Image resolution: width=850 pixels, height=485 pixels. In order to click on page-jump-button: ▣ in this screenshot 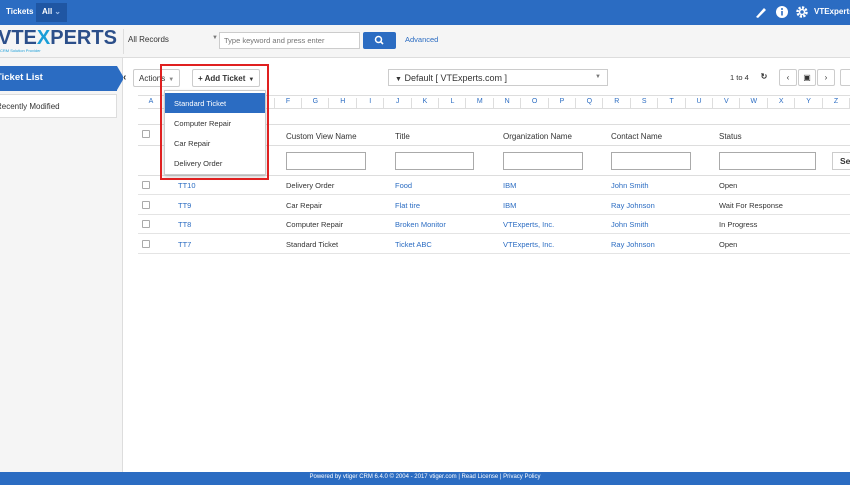, I will do `click(807, 77)`.